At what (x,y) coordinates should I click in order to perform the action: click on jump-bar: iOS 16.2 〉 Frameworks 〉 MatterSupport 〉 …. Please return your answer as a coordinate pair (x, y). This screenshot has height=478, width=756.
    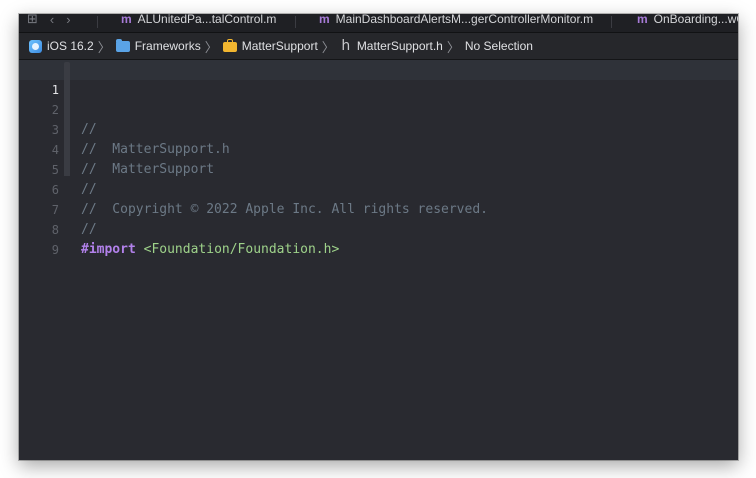
    Looking at the image, I should click on (378, 46).